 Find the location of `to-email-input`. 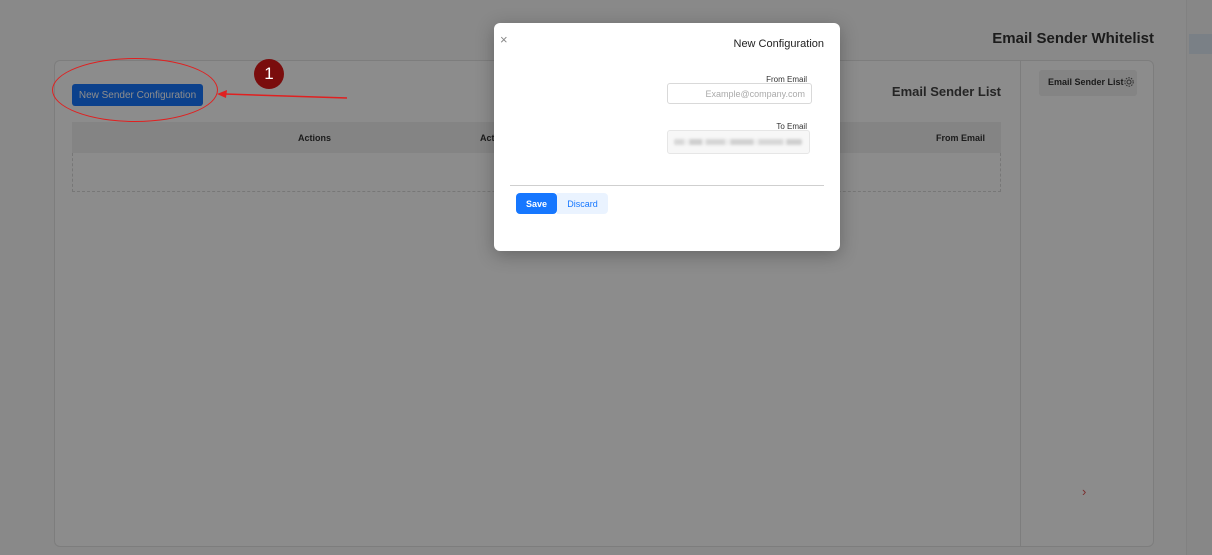

to-email-input is located at coordinates (738, 142).